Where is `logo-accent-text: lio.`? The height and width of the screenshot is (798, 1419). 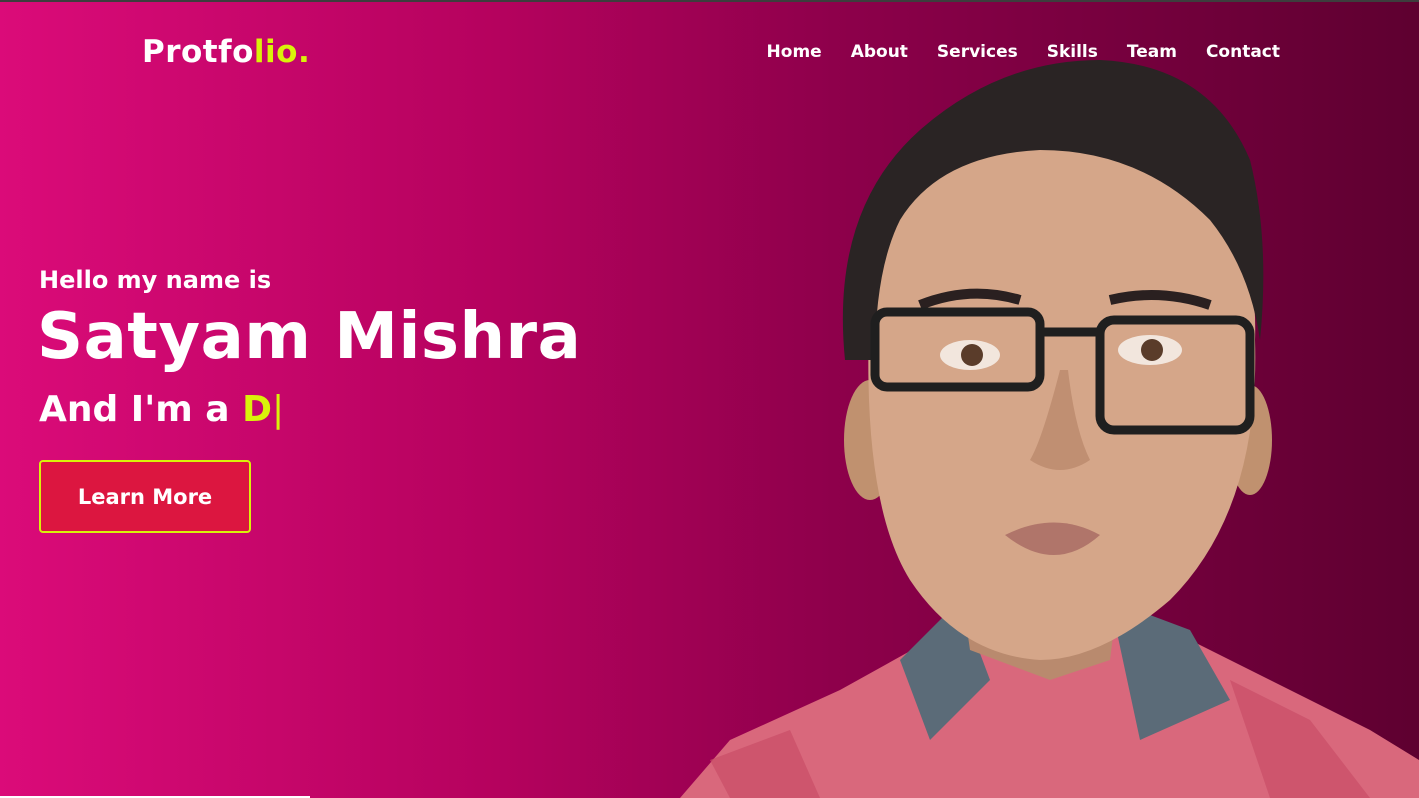 logo-accent-text: lio. is located at coordinates (282, 52).